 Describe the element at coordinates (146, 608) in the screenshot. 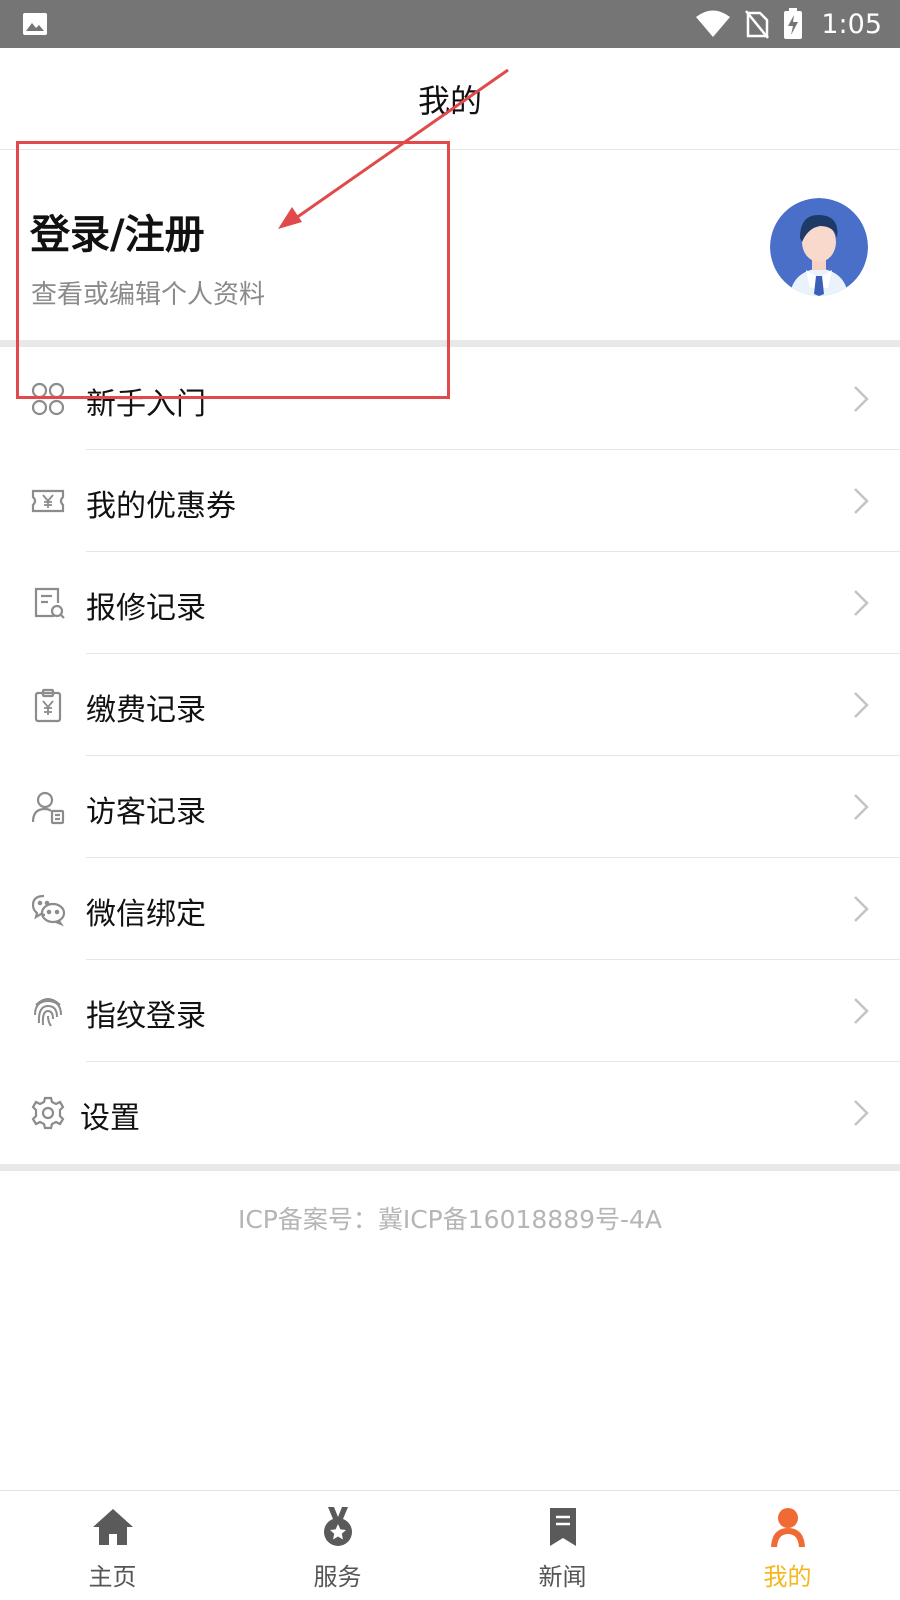

I see `menu-item-label: 报修记录` at that location.